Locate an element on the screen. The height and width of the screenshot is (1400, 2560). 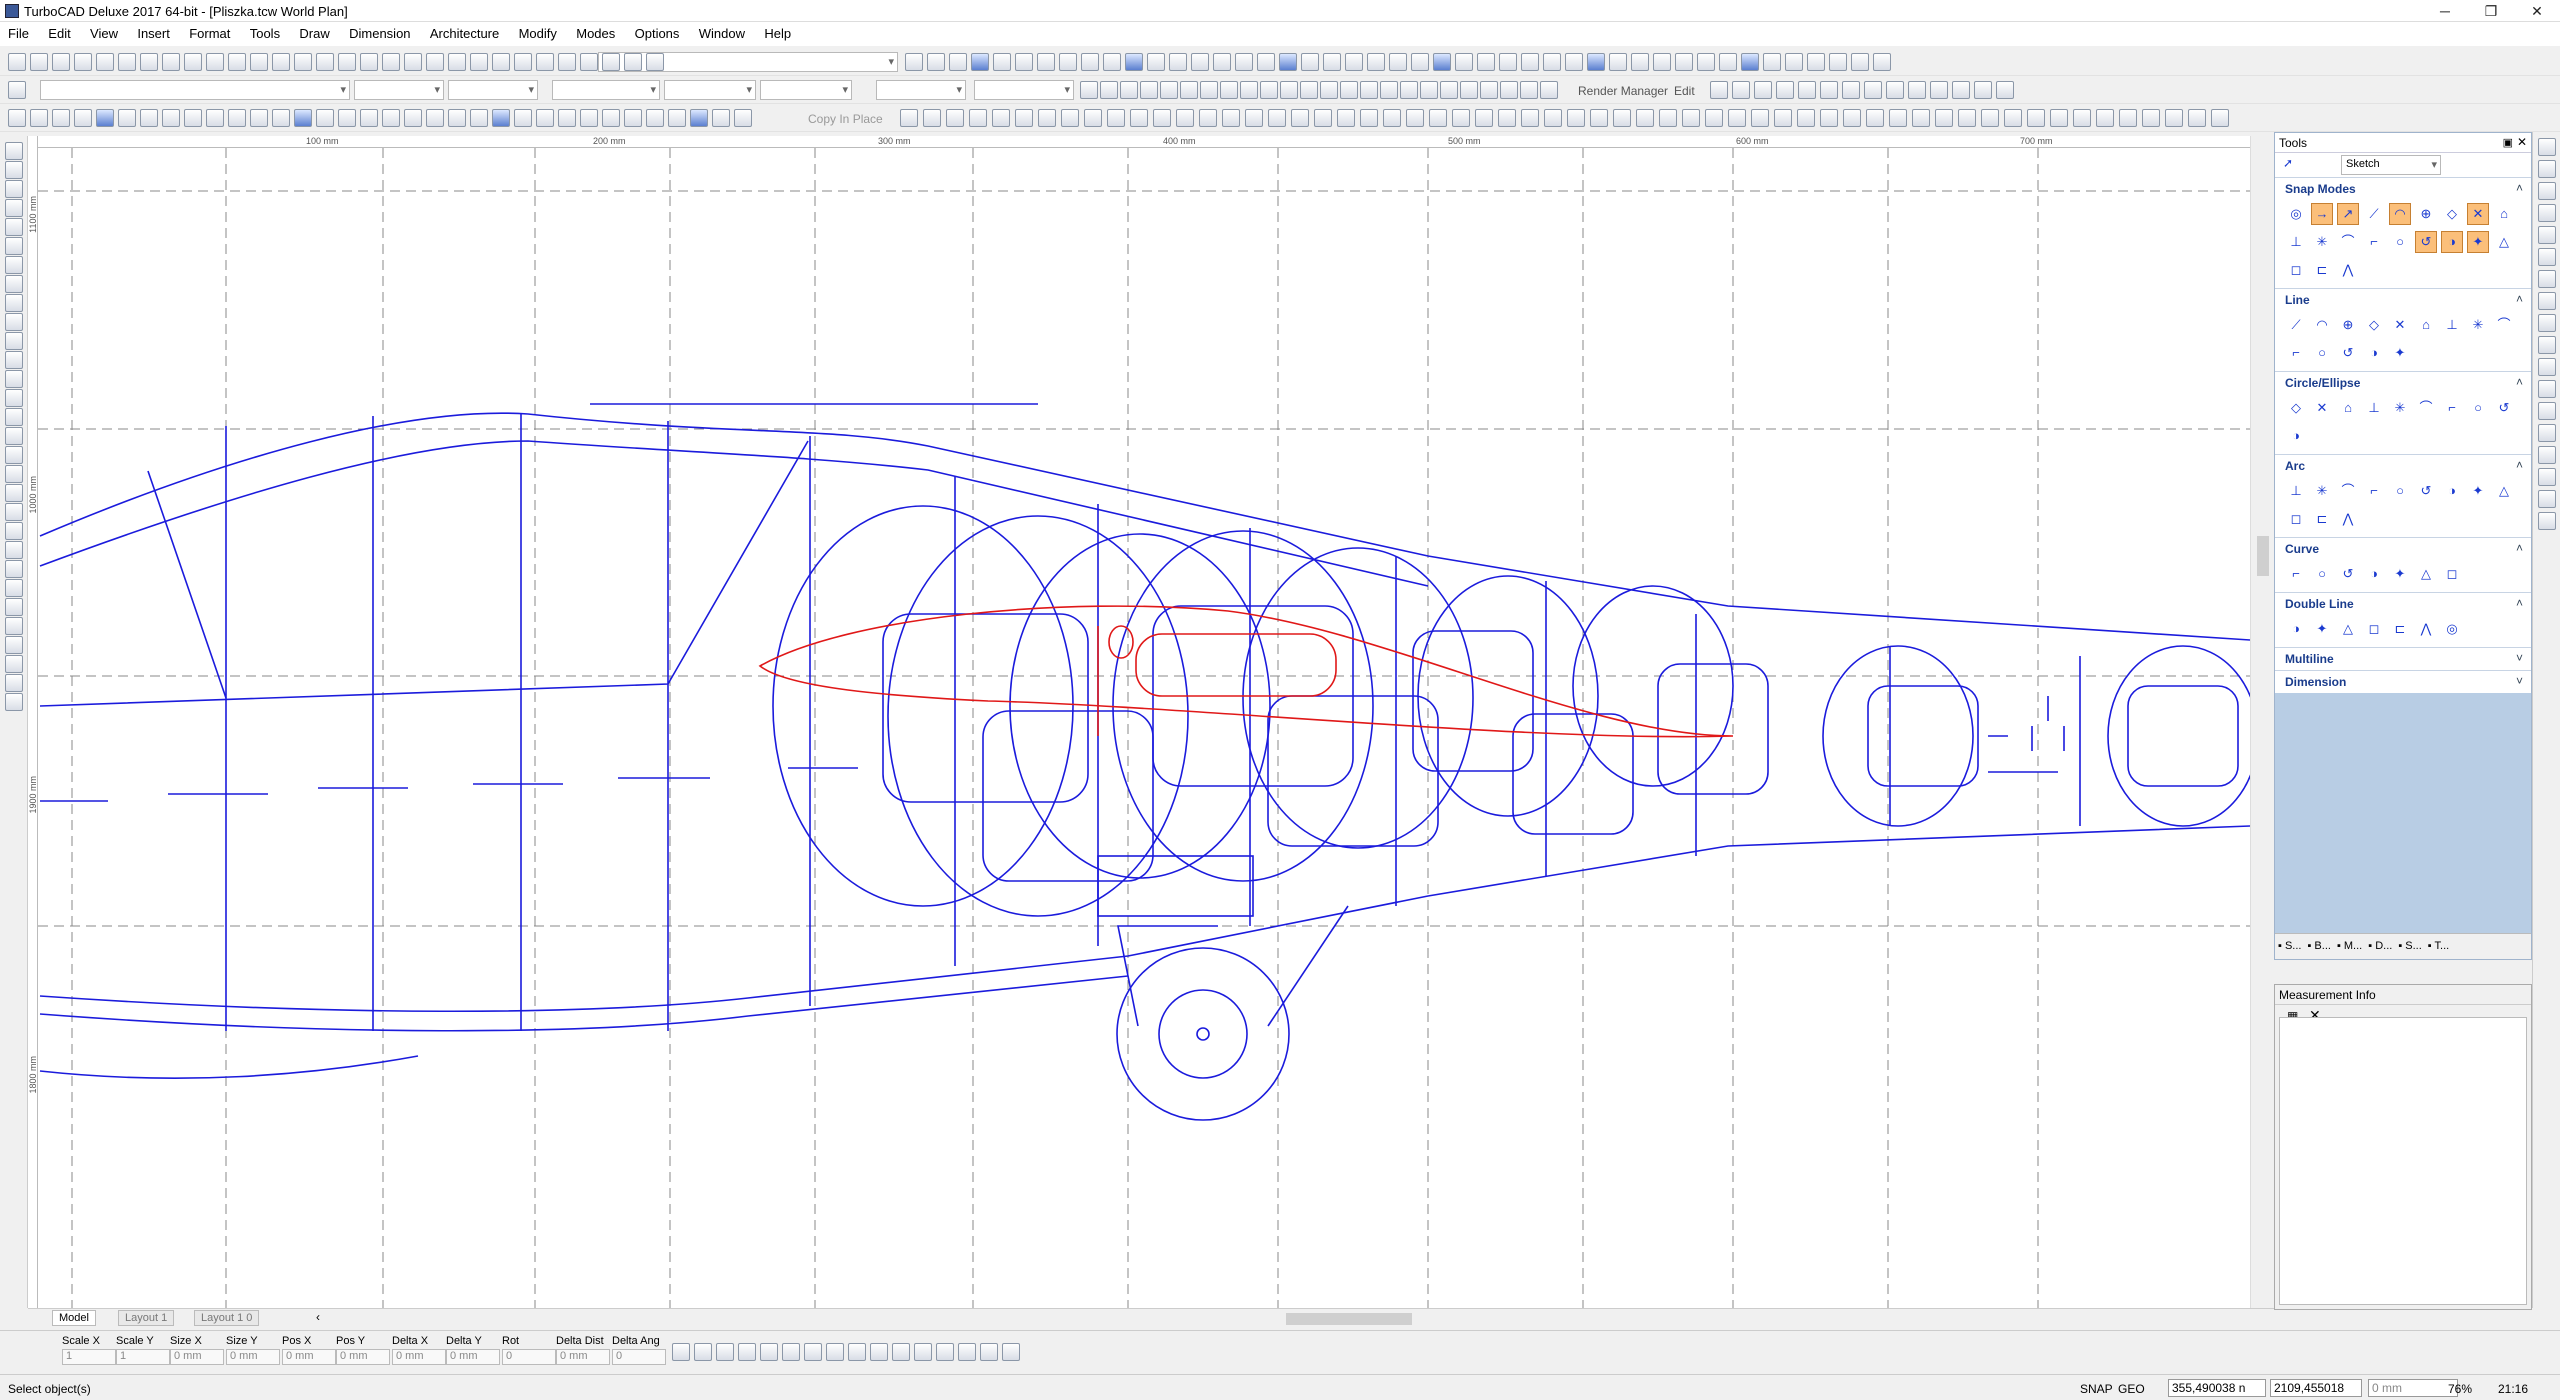
render-manager-button: Render Manager is located at coordinates (1623, 91).